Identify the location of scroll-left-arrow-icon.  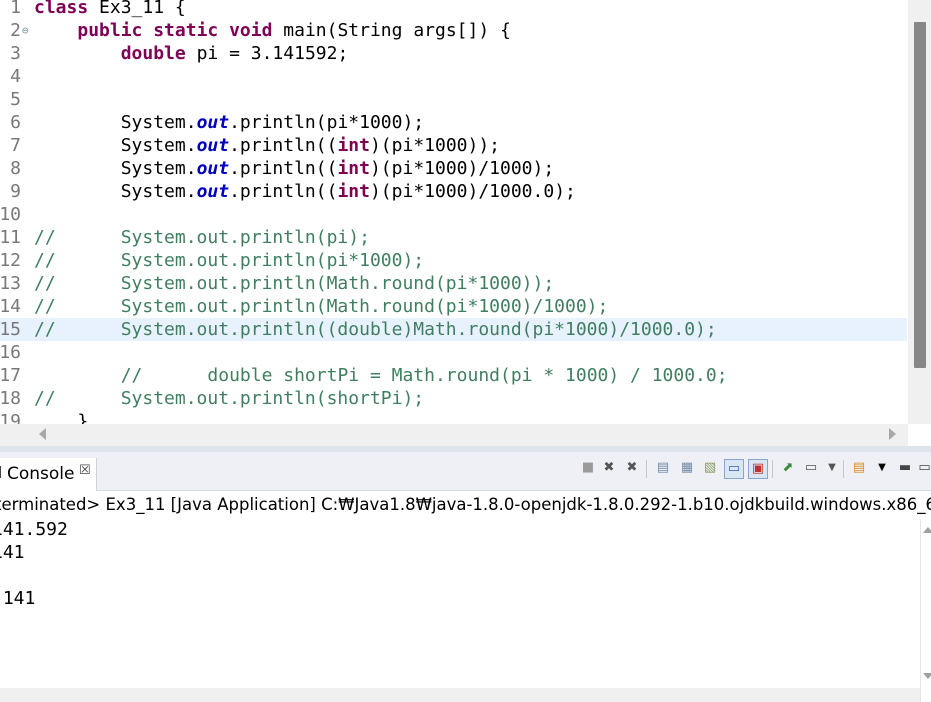
(42, 434).